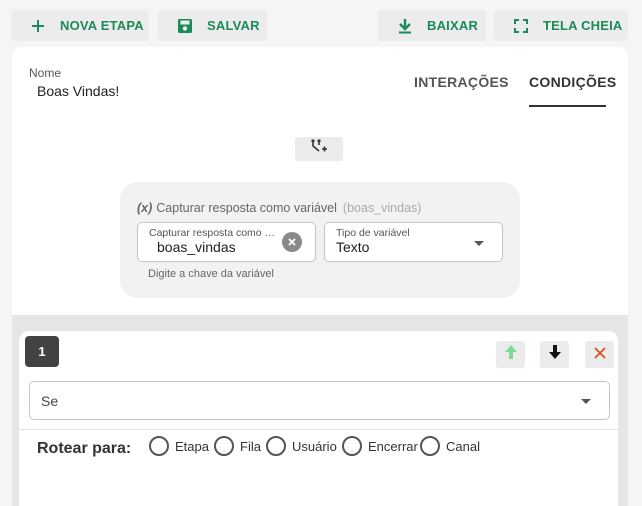 This screenshot has width=642, height=506. Describe the element at coordinates (213, 233) in the screenshot. I see `variable-key-label: Capturar resposta como variável` at that location.